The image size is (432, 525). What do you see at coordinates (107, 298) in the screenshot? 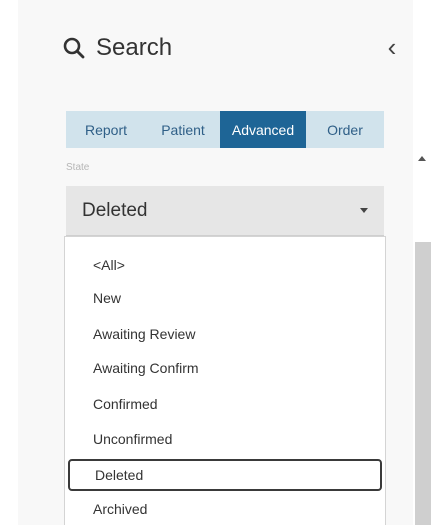
I see `option-new: New` at bounding box center [107, 298].